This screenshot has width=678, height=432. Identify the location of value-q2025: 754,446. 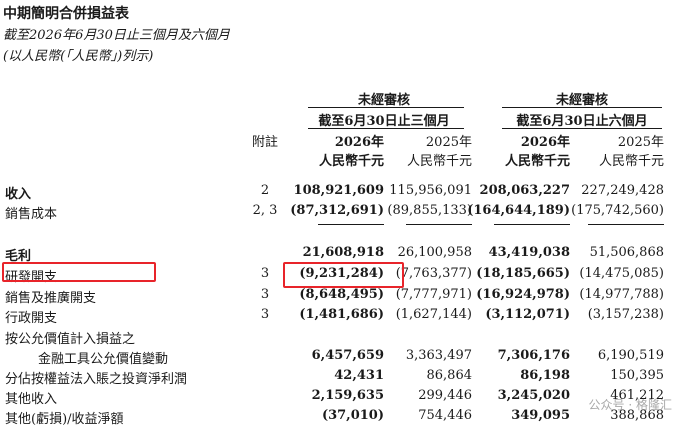
(445, 415).